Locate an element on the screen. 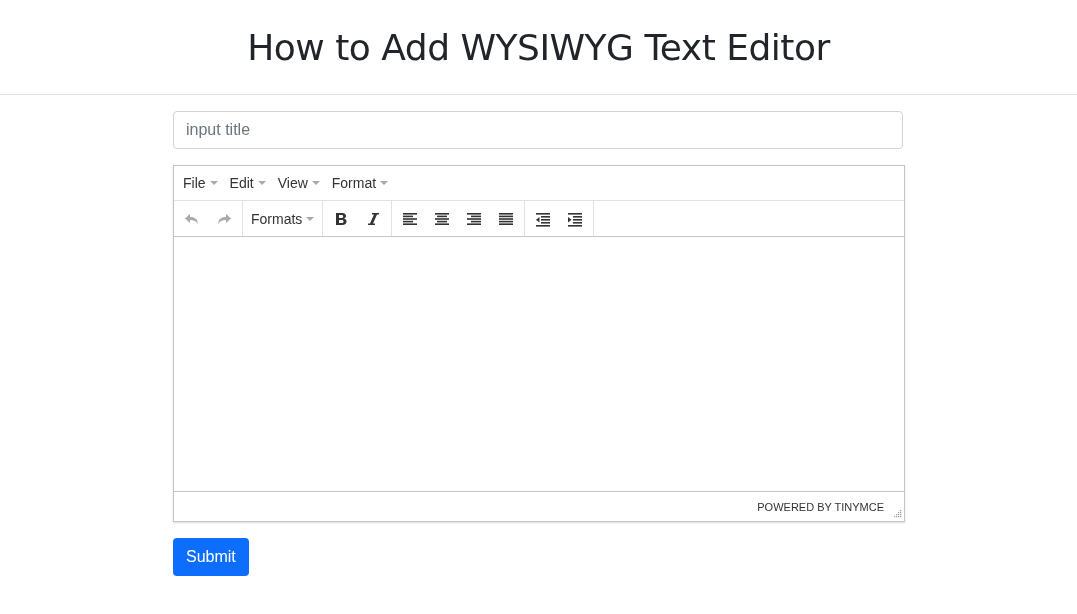 The height and width of the screenshot is (614, 1077). resize-handle-icon is located at coordinates (898, 514).